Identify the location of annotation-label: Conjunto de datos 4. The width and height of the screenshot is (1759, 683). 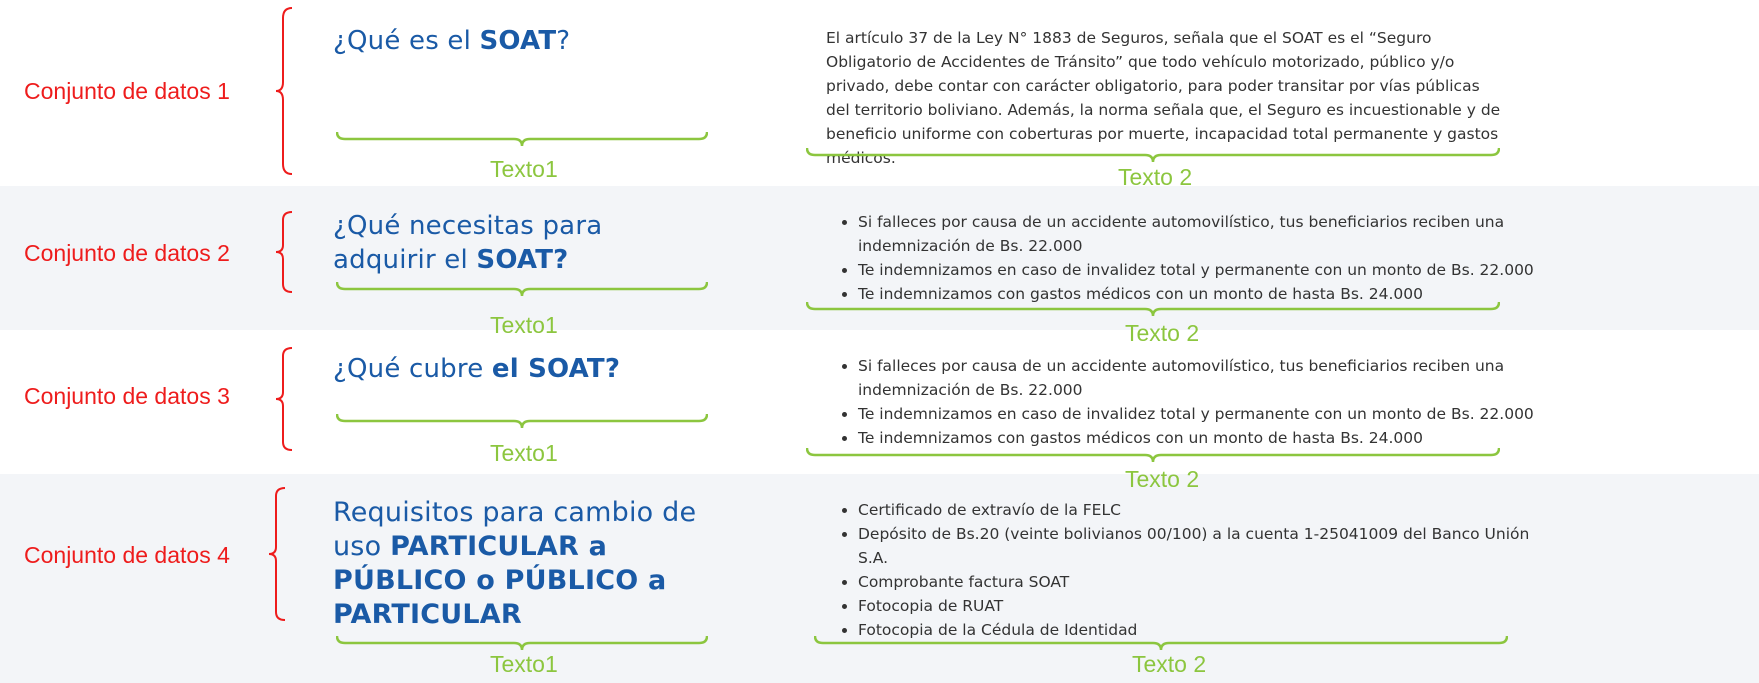
(127, 555).